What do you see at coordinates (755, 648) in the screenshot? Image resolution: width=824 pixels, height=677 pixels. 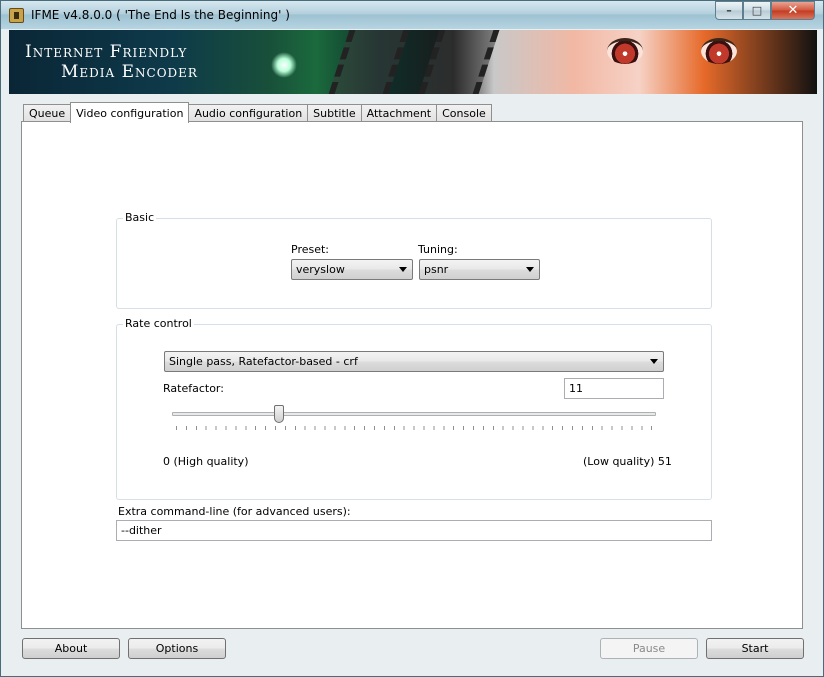 I see `start-button: Start` at bounding box center [755, 648].